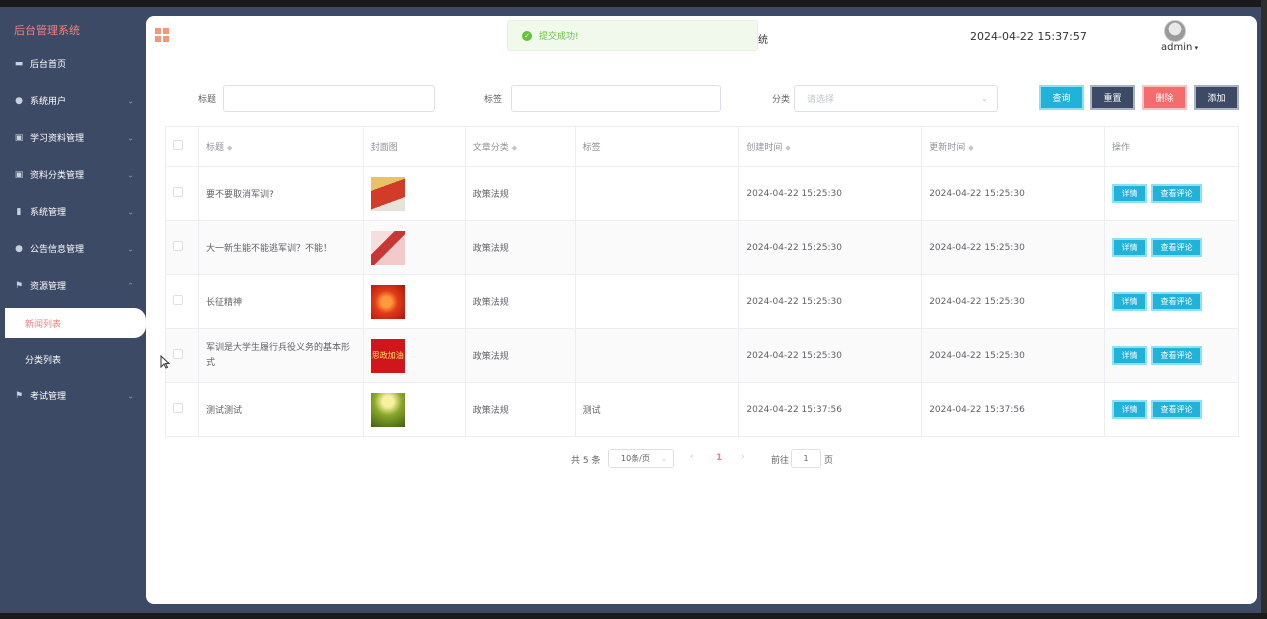 Image resolution: width=1267 pixels, height=619 pixels. I want to click on sidebar-item-system: ▮ 系统管理 ⌄, so click(73, 211).